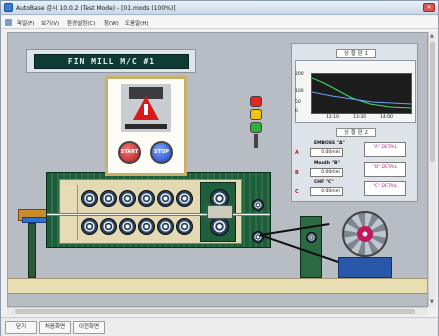 This screenshot has height=336, width=439. Describe the element at coordinates (55, 327) in the screenshot. I see `home-screen-button: 처음화면` at that location.